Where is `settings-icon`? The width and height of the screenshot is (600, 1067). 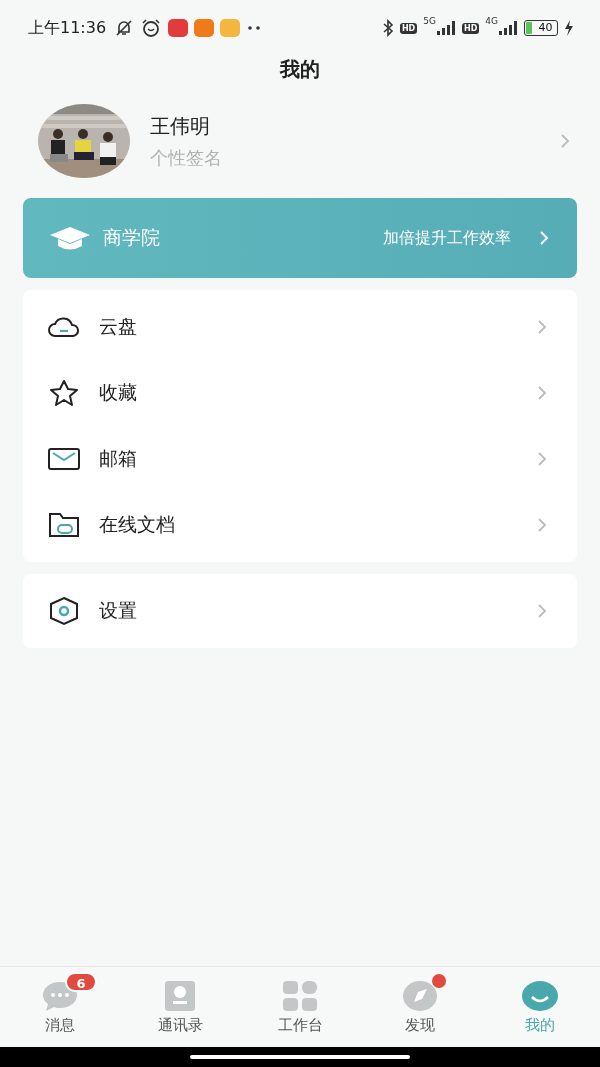 settings-icon is located at coordinates (64, 611).